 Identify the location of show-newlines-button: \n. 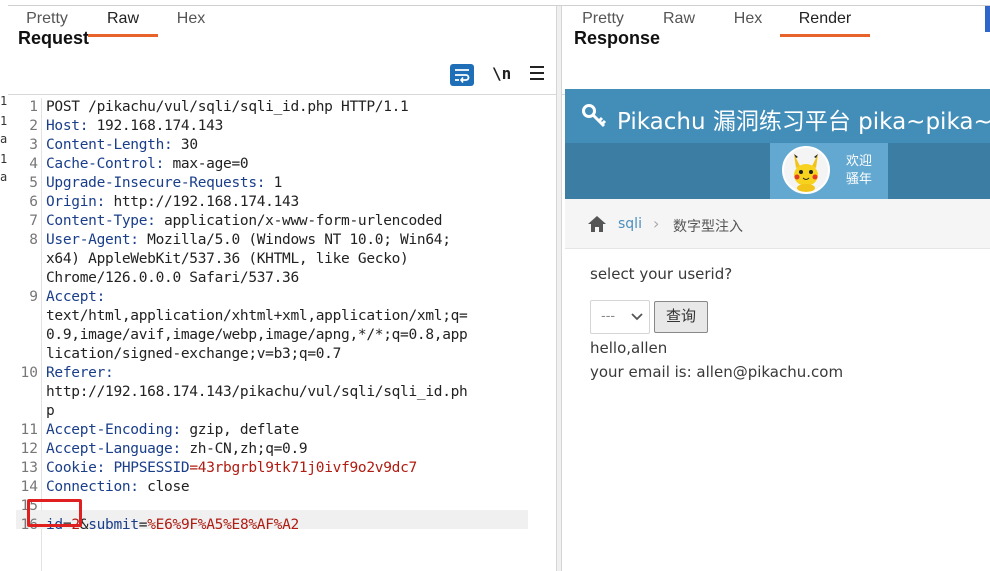
(501, 73).